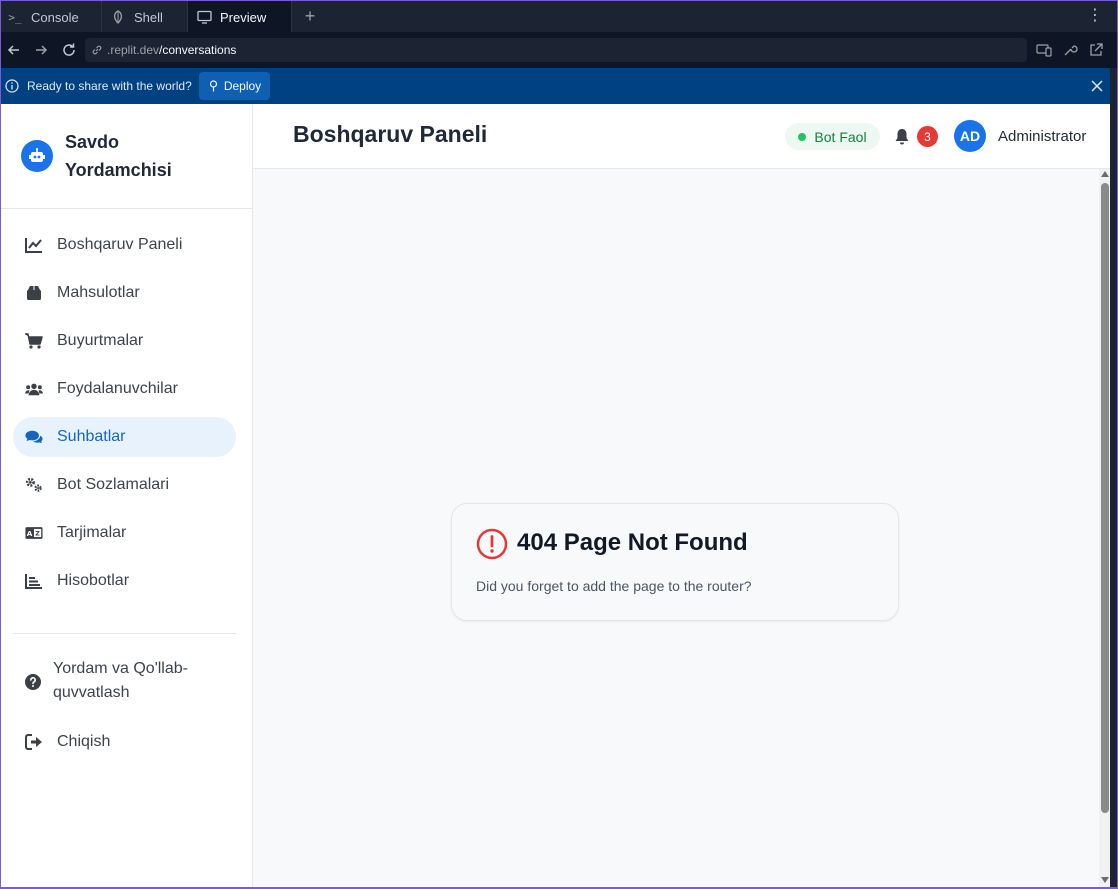 The height and width of the screenshot is (889, 1118). Describe the element at coordinates (1095, 16) in the screenshot. I see `more-options-icon: ⋮` at that location.